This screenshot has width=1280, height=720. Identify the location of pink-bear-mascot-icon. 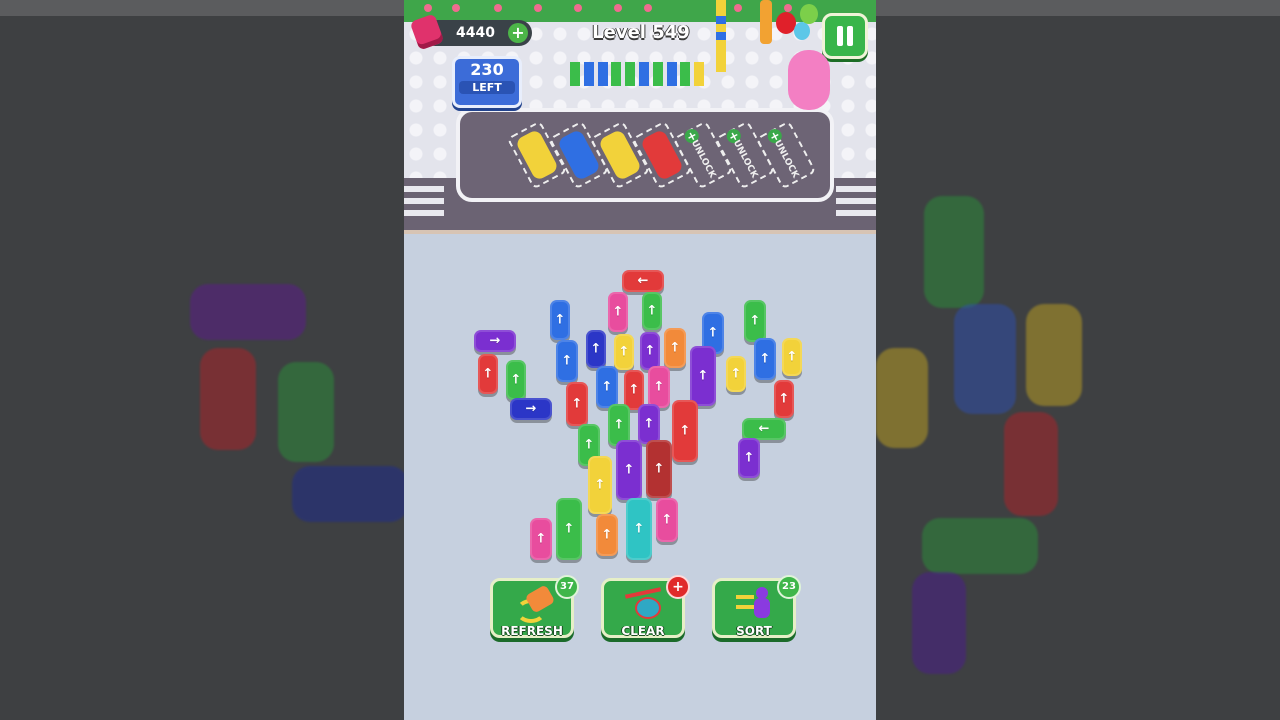
(809, 80).